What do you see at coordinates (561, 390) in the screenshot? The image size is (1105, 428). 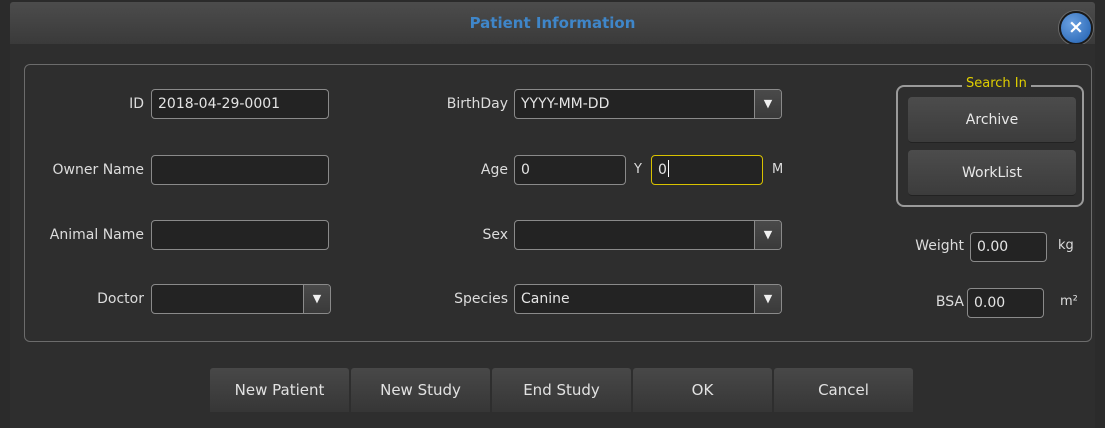 I see `end-study-button: End Study` at bounding box center [561, 390].